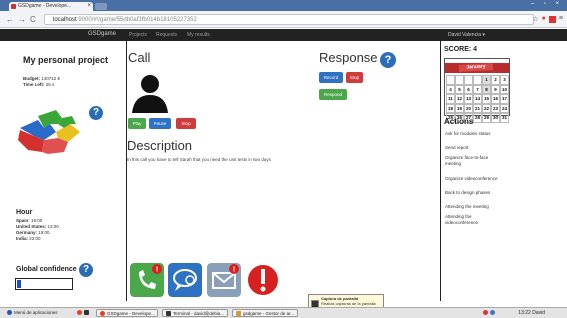 Image resolution: width=567 pixels, height=318 pixels. Describe the element at coordinates (490, 207) in the screenshot. I see `action-attending-meeting: Attending the meeting` at that location.